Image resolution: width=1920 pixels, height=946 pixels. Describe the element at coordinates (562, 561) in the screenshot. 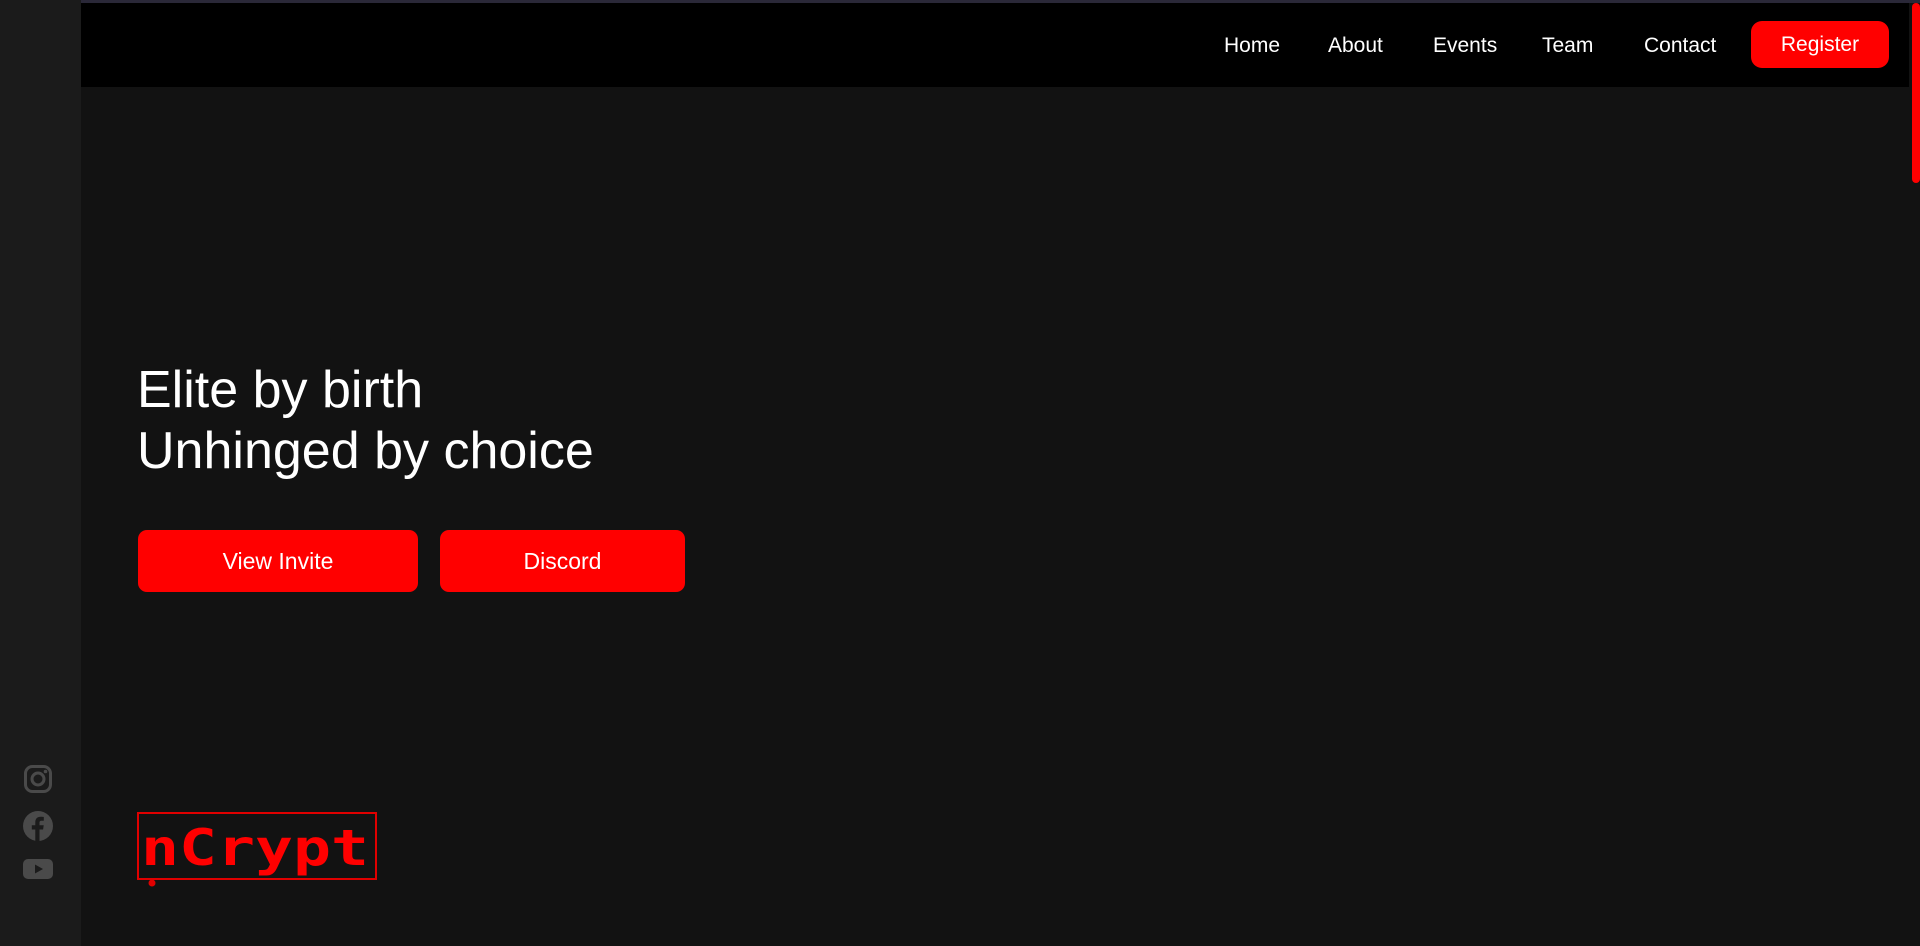

I see `discord-button: Discord` at that location.